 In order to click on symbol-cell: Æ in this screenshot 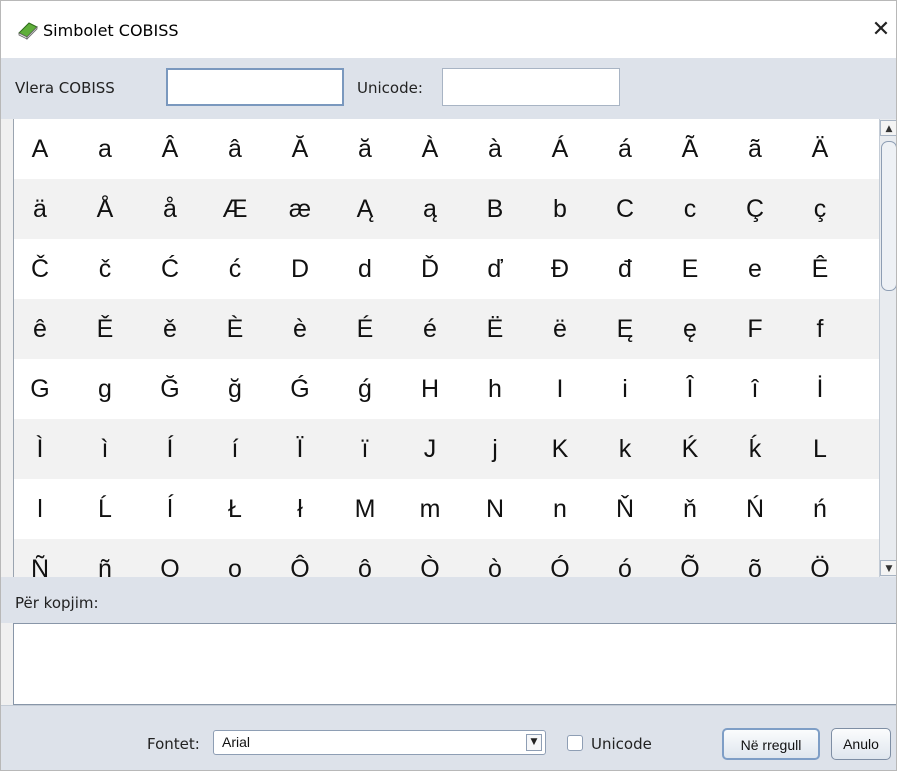, I will do `click(235, 209)`.